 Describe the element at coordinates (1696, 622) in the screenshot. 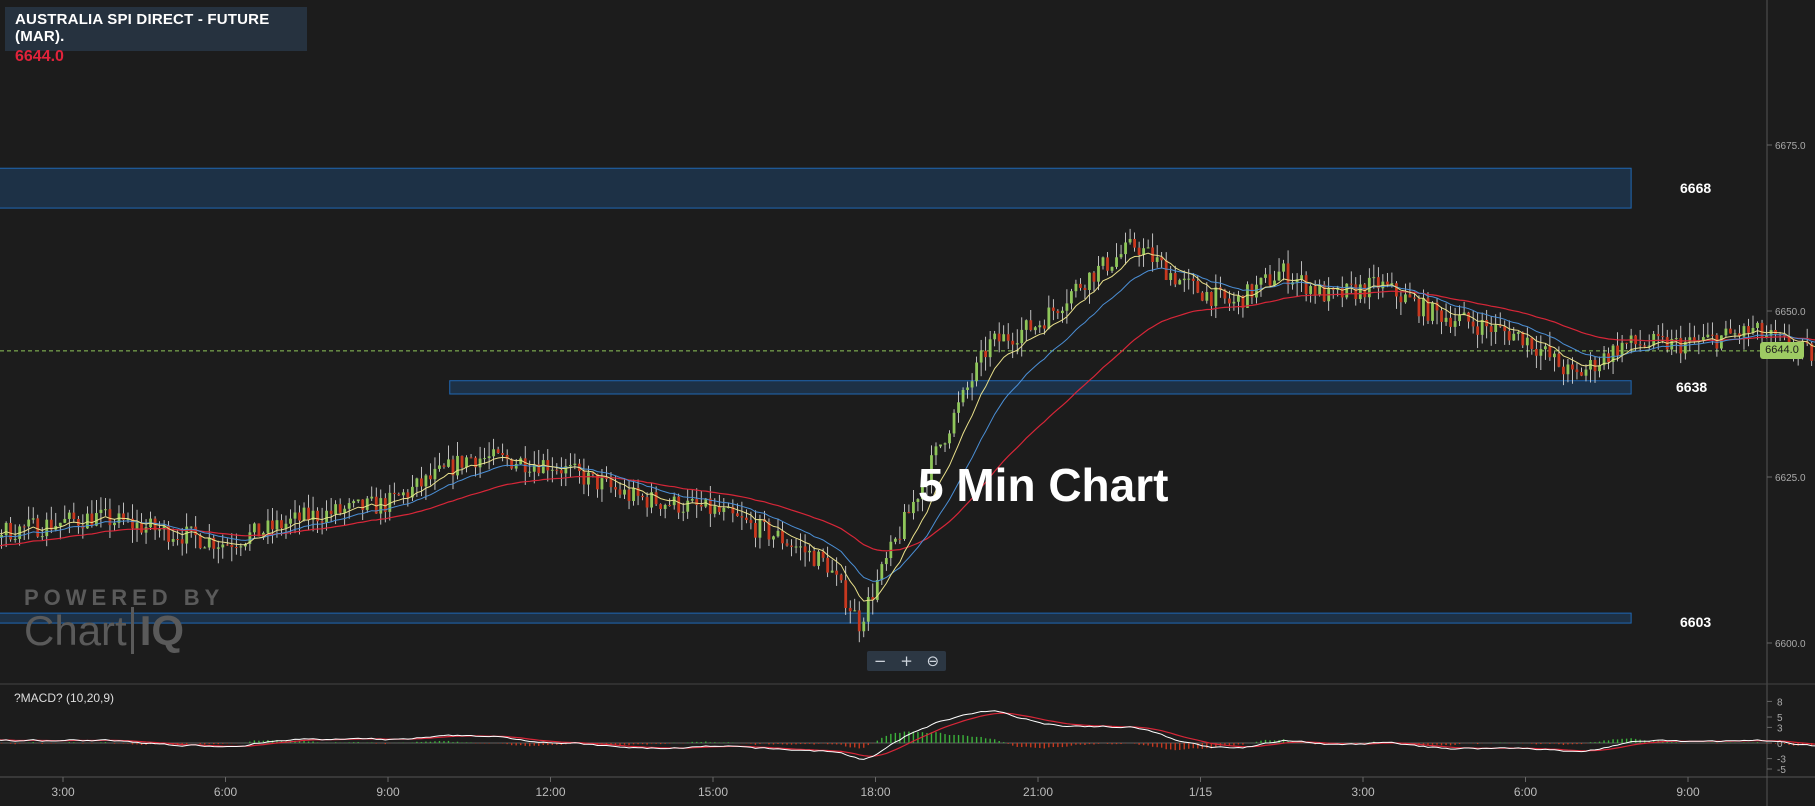

I see `zone-label-6603: 6603` at that location.